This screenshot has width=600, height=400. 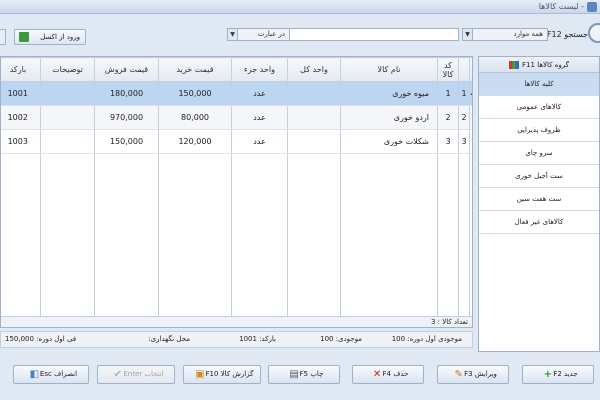 I want to click on col-buy-price: قیمت خرید, so click(x=195, y=69).